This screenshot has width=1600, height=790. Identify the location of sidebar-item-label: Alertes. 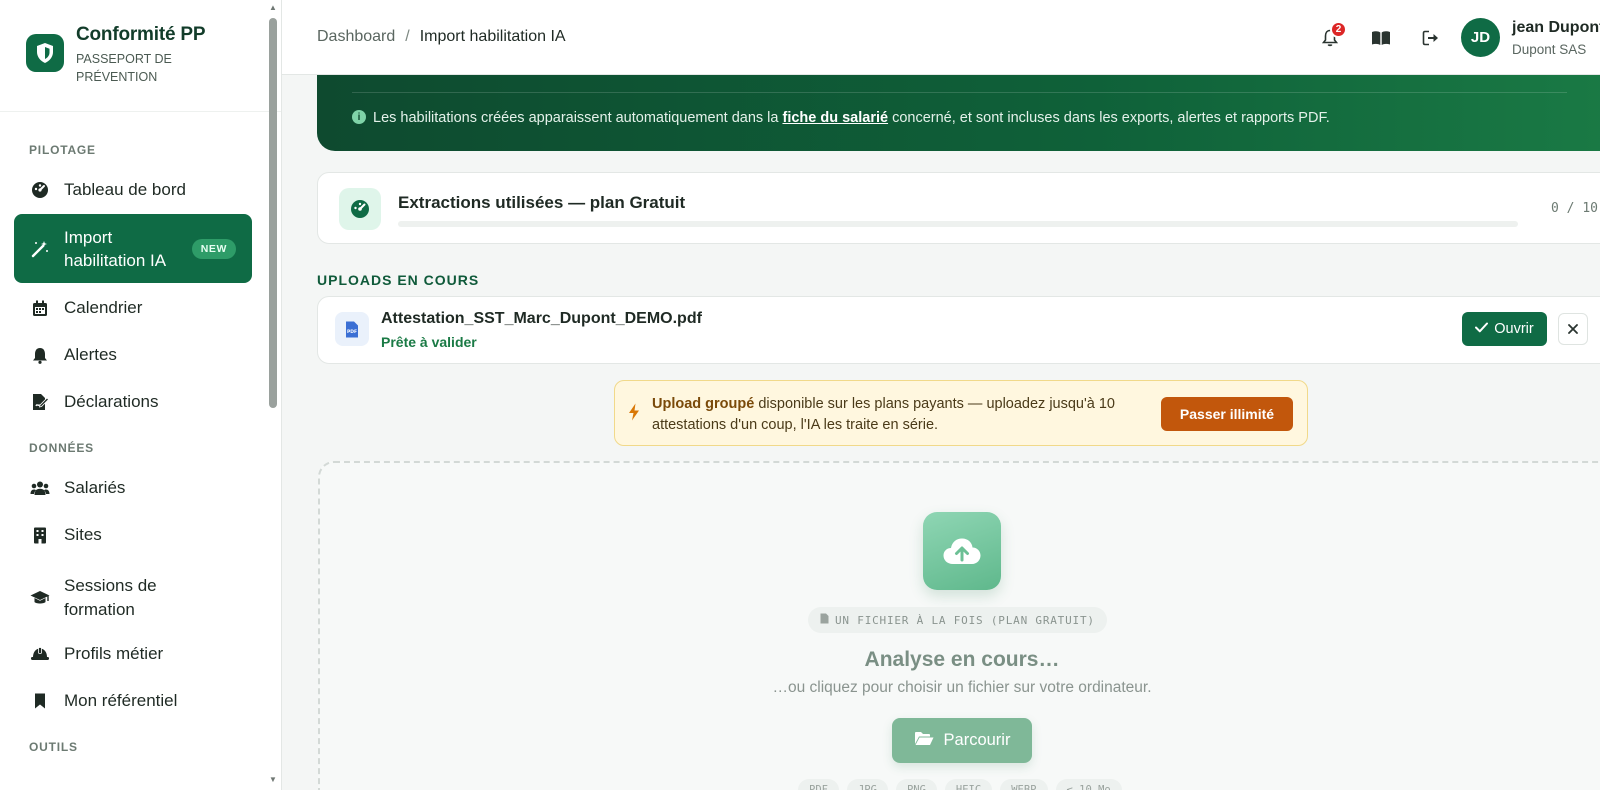
(90, 354).